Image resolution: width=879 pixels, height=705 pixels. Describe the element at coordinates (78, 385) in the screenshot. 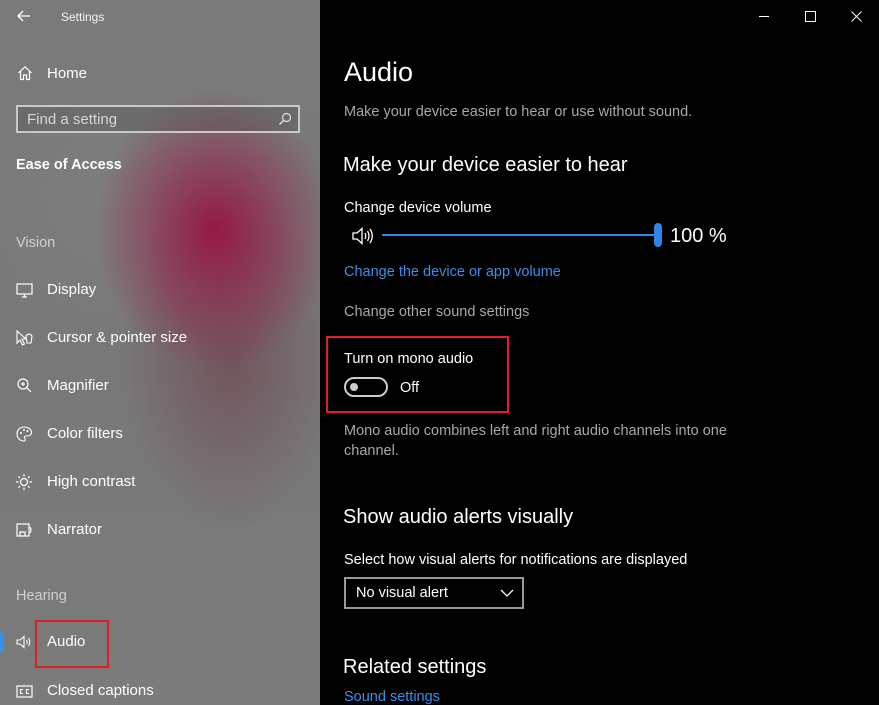

I see `sidebar-item-label: Magnifier` at that location.